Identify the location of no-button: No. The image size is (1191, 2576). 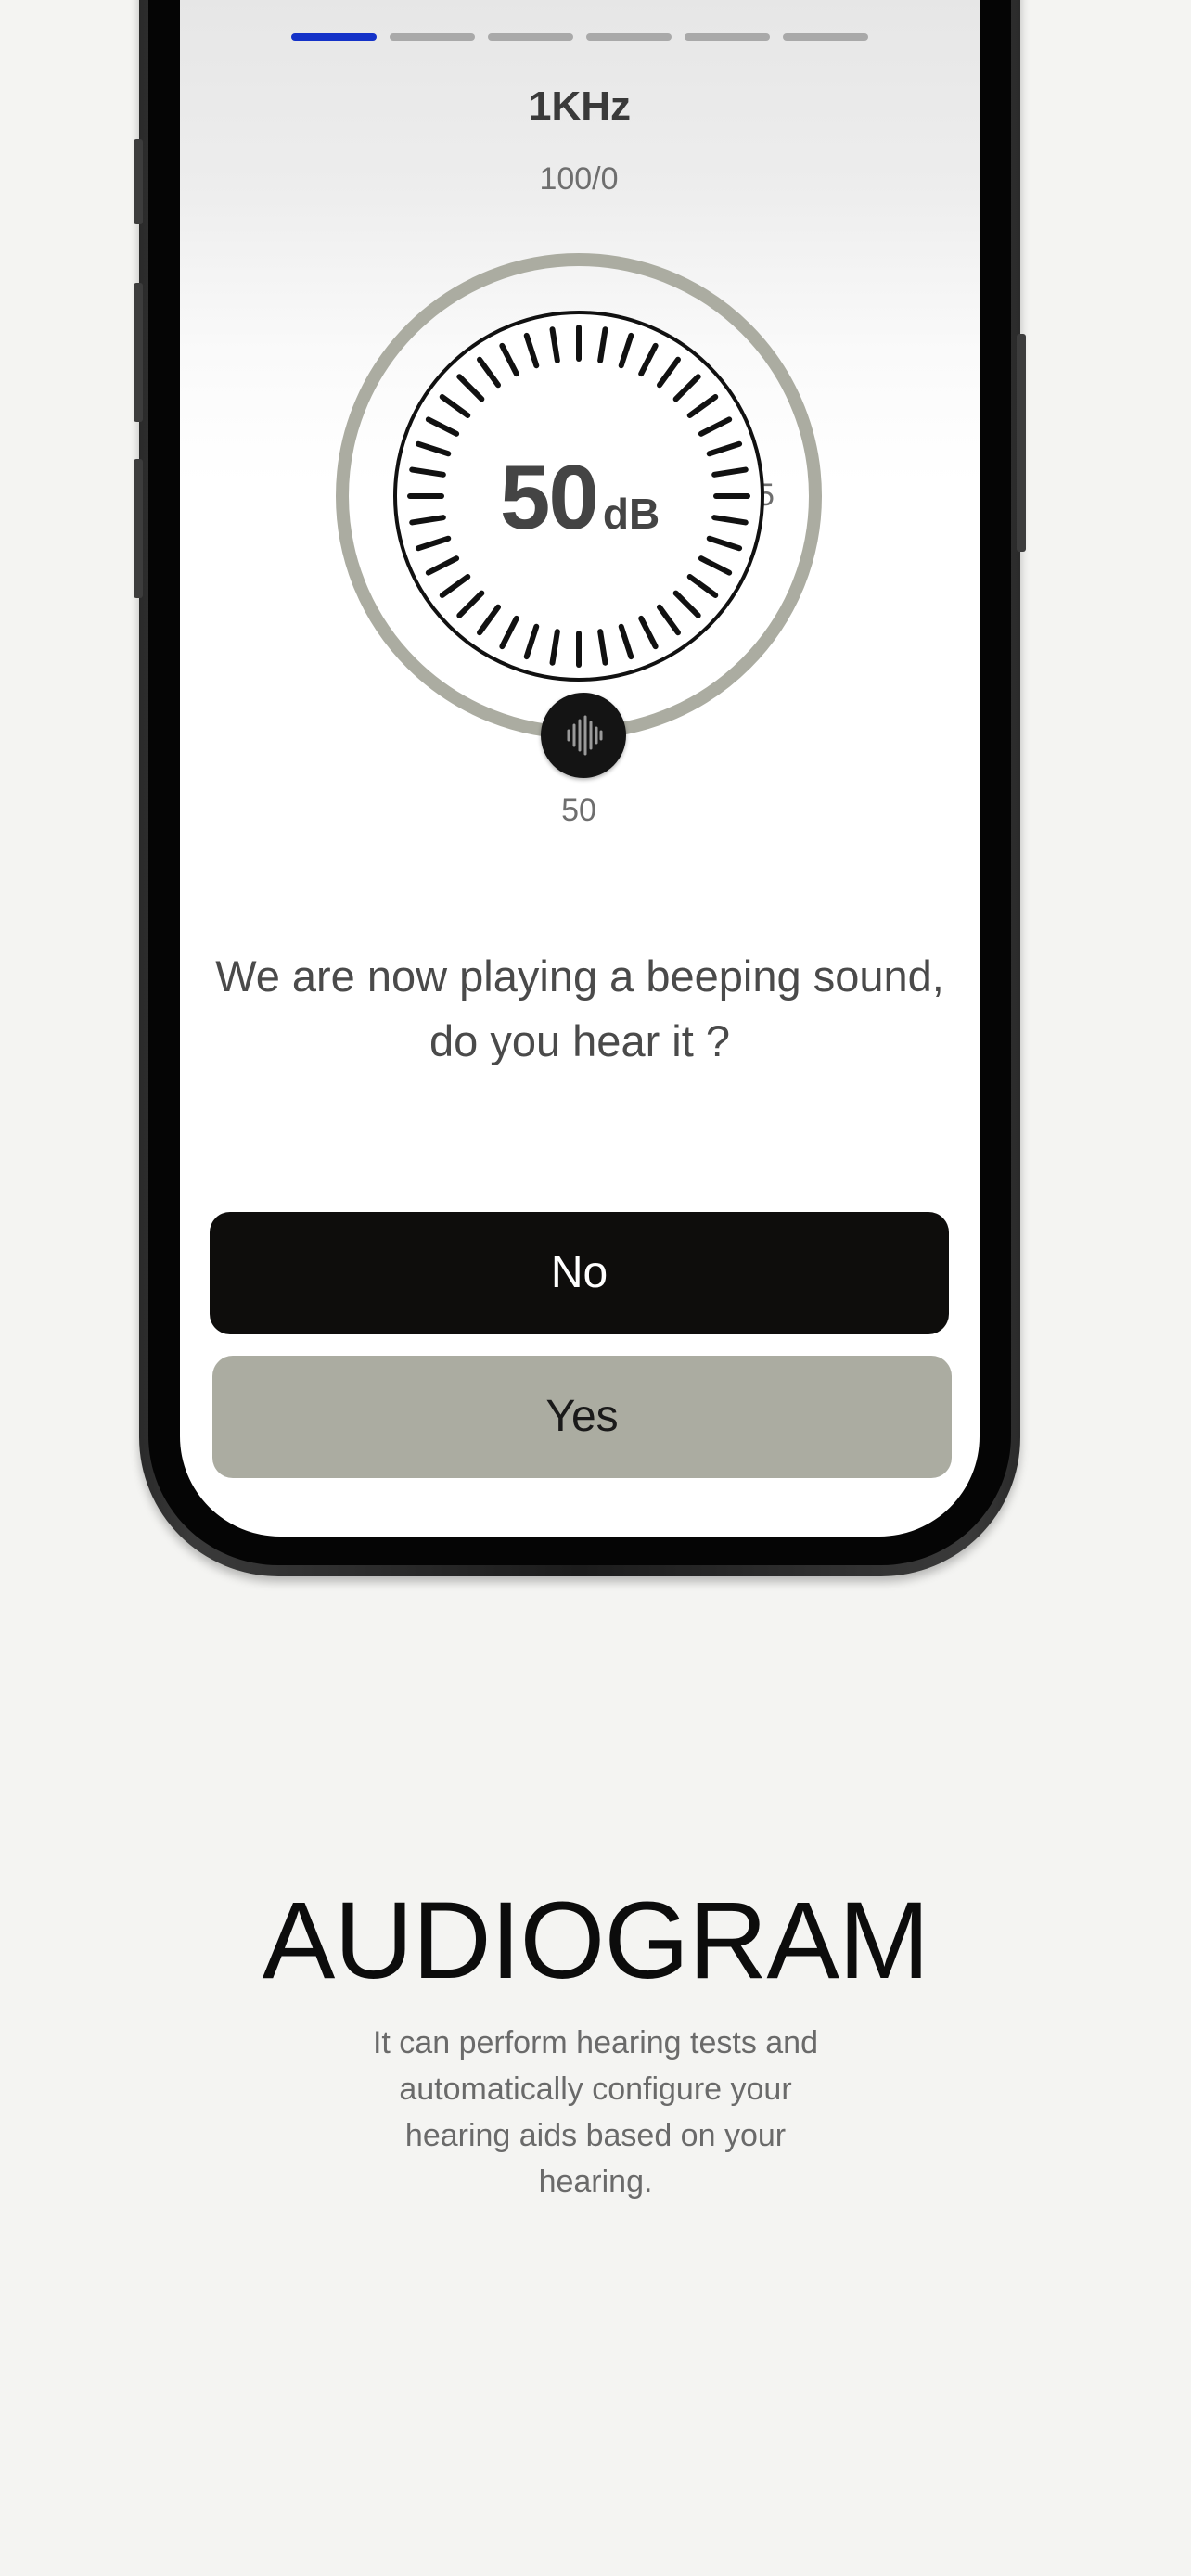
(579, 1273).